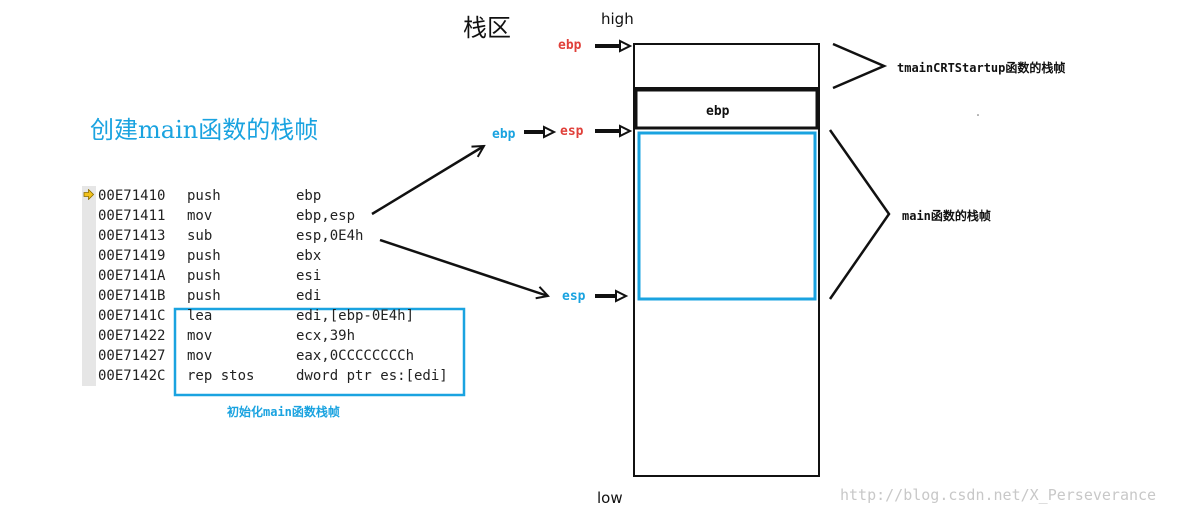  What do you see at coordinates (272, 296) in the screenshot?
I see `code-line: 00E7141B push edi` at bounding box center [272, 296].